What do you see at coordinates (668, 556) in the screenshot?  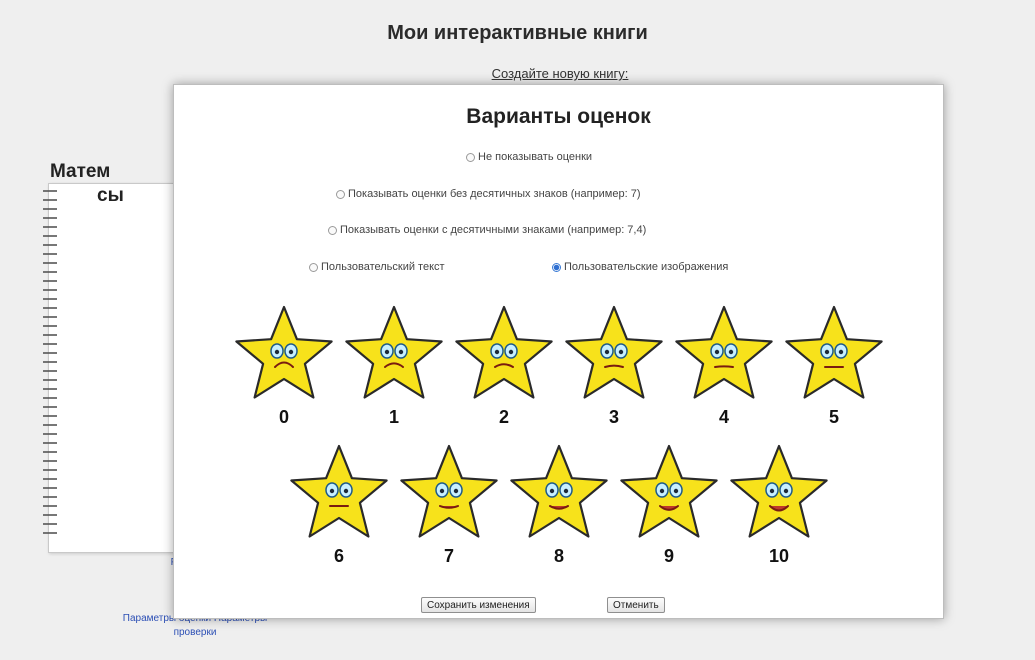 I see `grade-label: 9` at bounding box center [668, 556].